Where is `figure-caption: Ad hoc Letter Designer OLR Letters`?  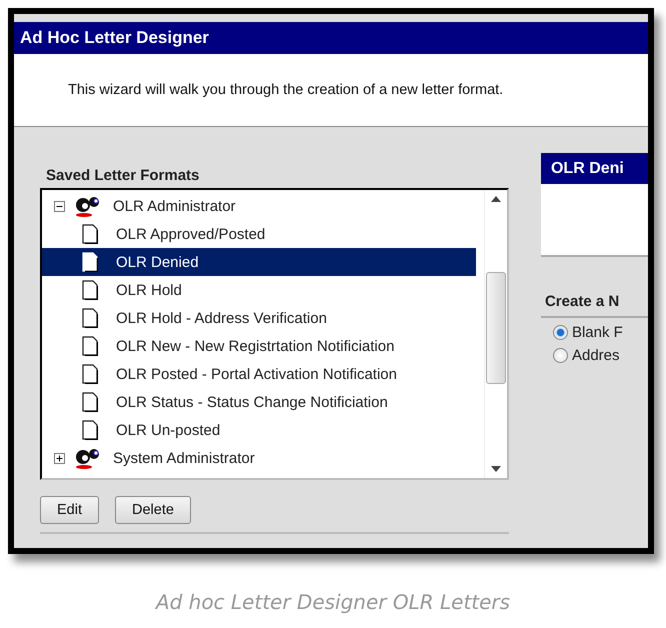 figure-caption: Ad hoc Letter Designer OLR Letters is located at coordinates (333, 602).